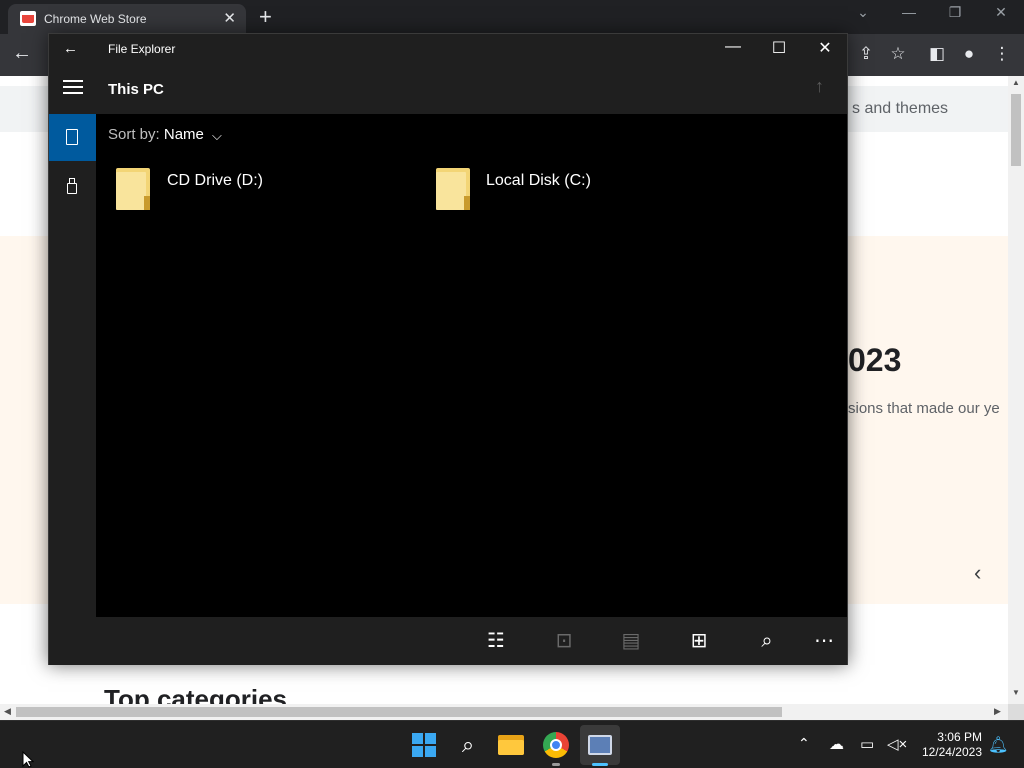  What do you see at coordinates (136, 89) in the screenshot?
I see `current-location: This PC` at bounding box center [136, 89].